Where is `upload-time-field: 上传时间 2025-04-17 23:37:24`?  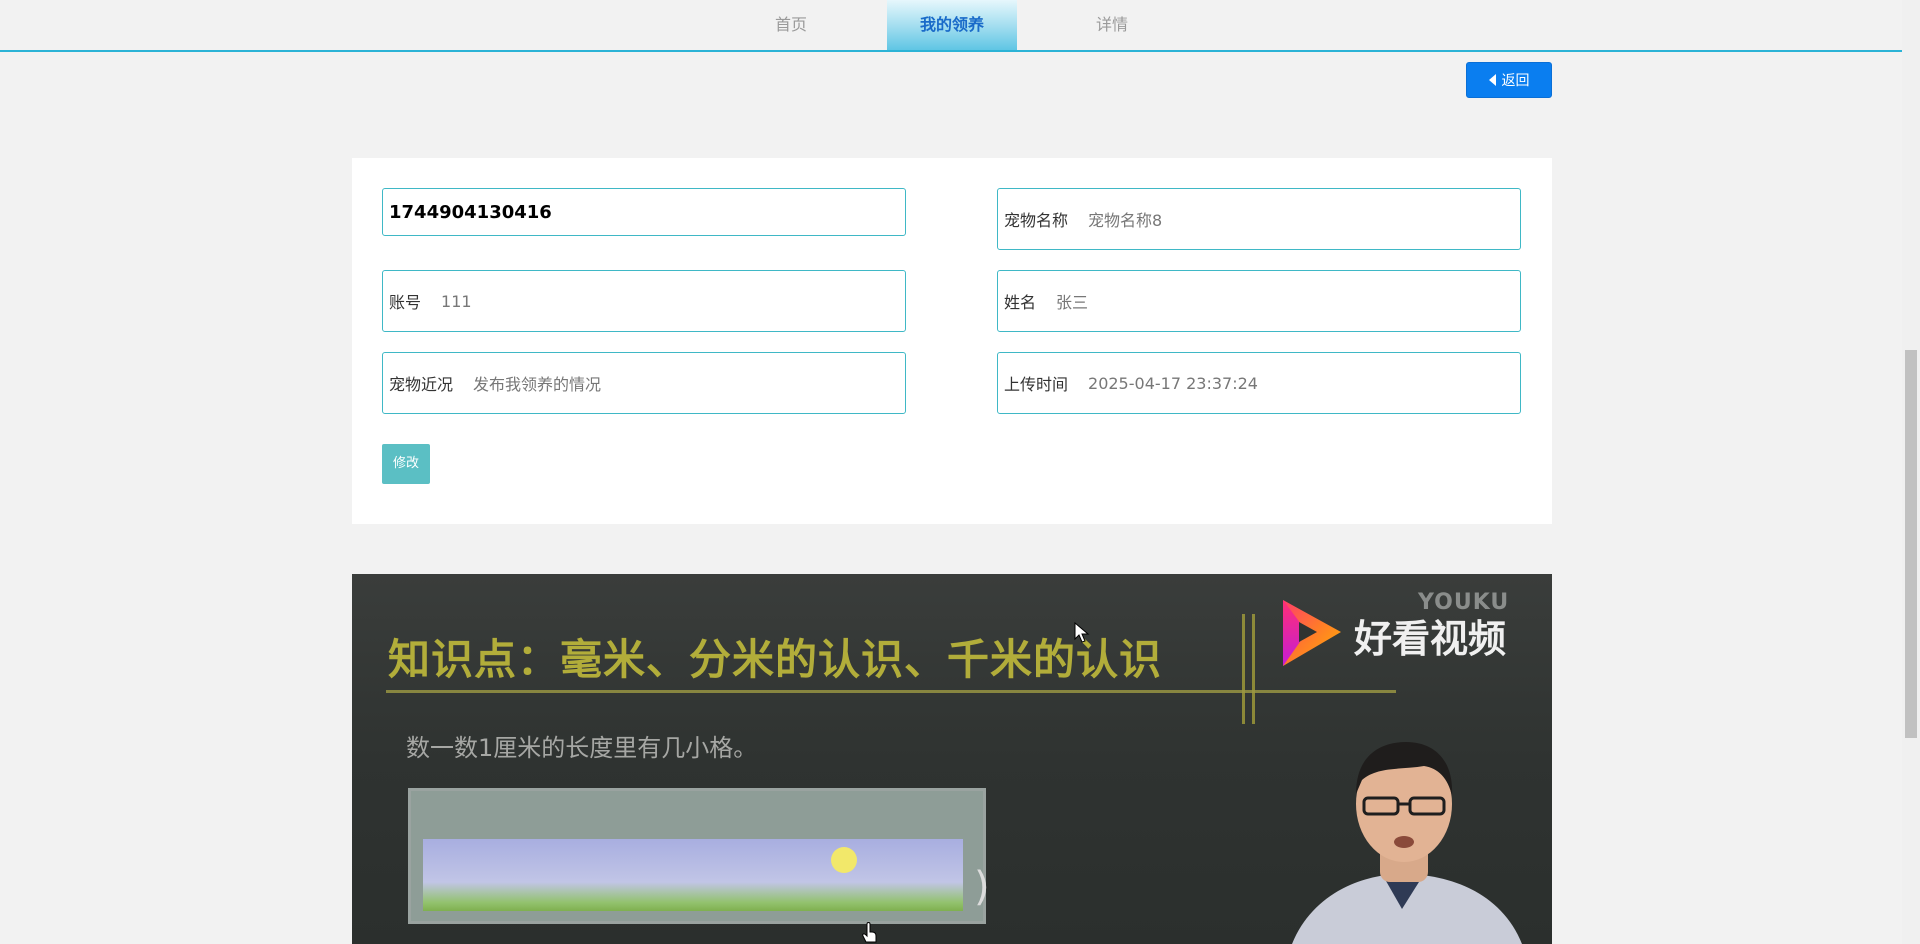 upload-time-field: 上传时间 2025-04-17 23:37:24 is located at coordinates (1259, 383).